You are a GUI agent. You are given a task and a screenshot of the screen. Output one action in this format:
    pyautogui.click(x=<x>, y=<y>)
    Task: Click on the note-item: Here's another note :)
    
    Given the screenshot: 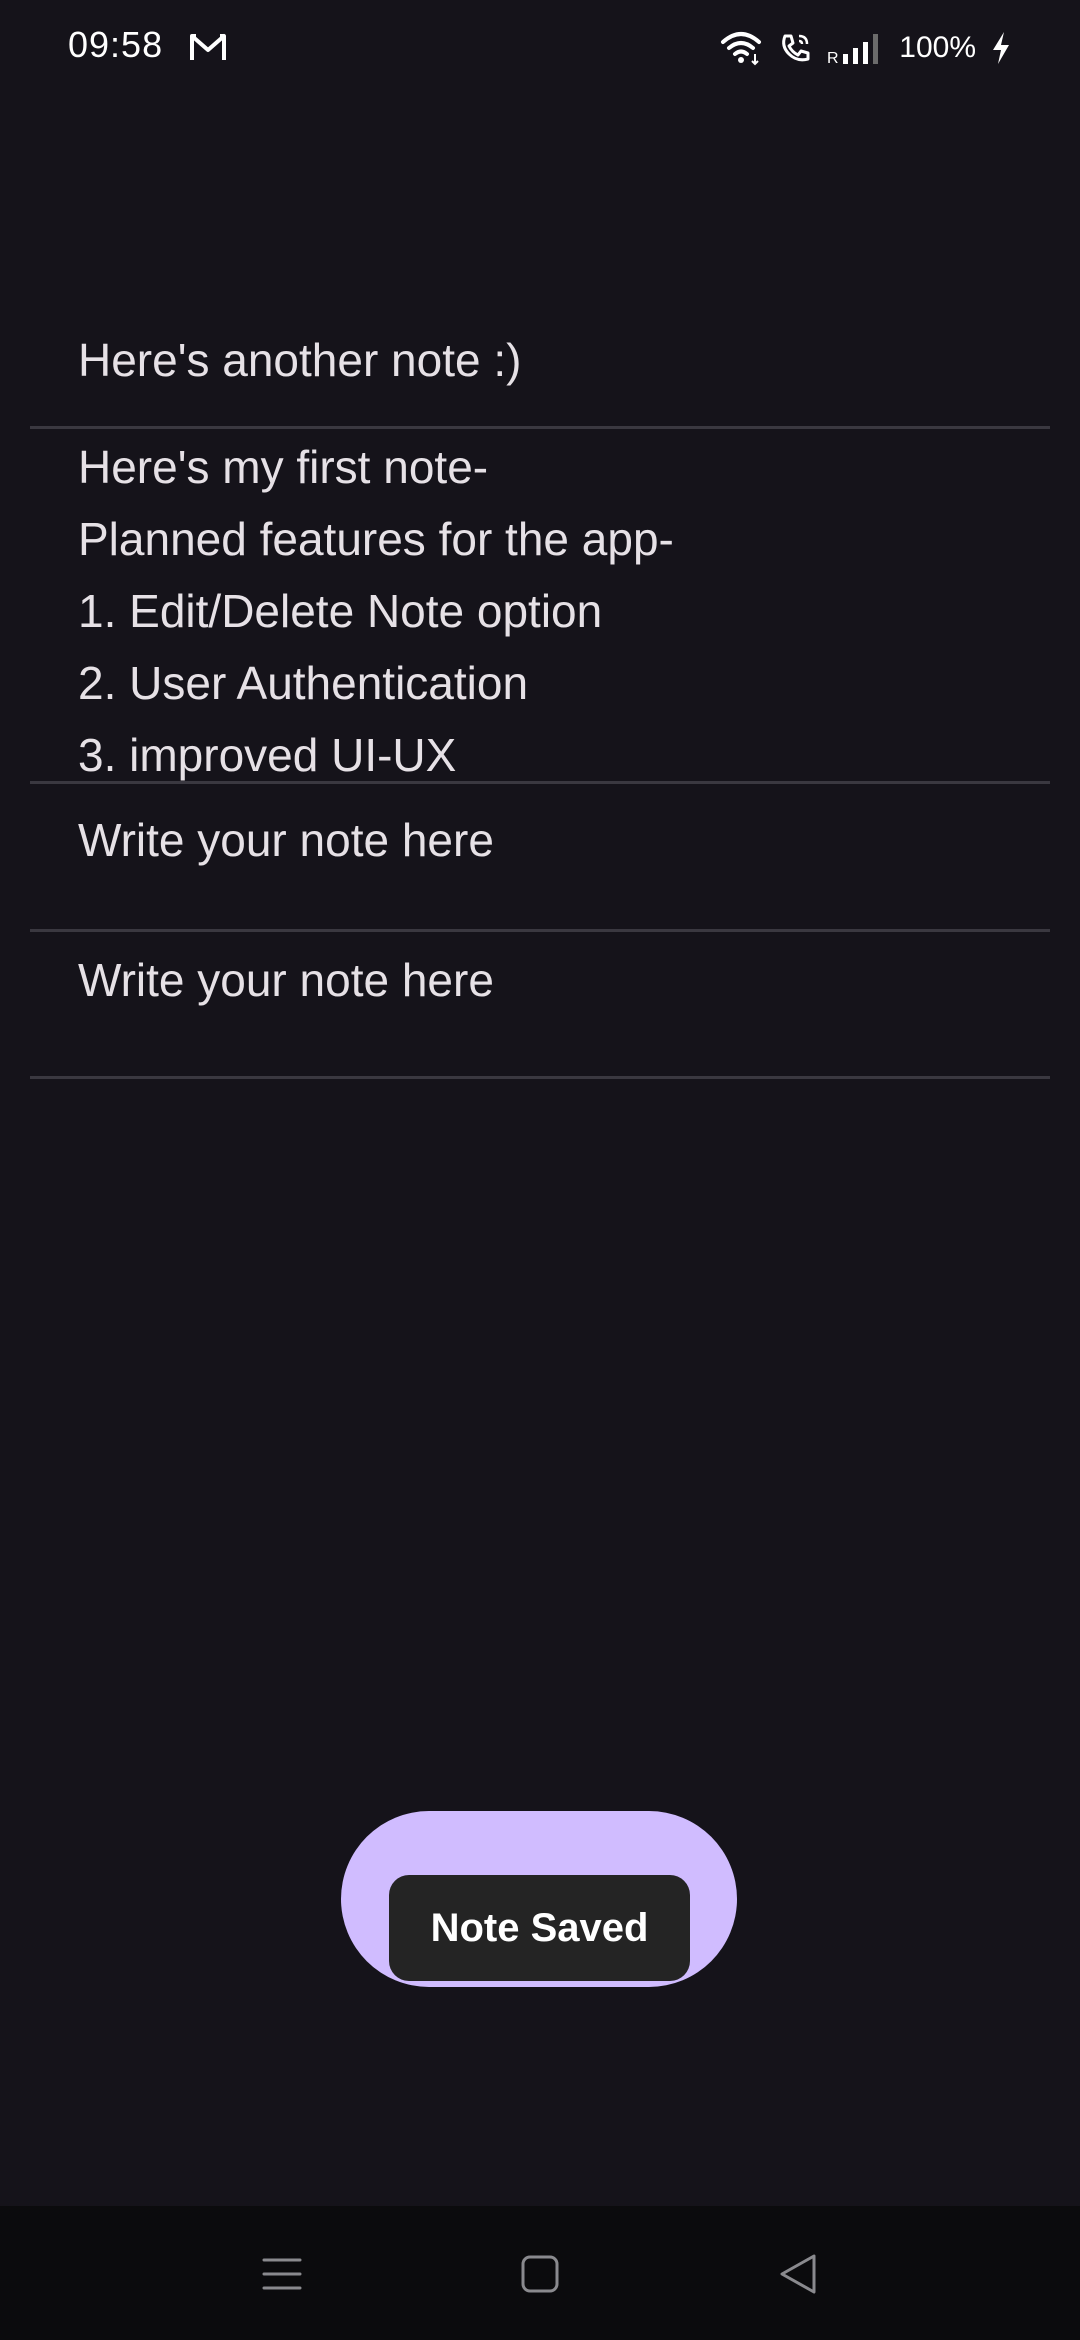 What is the action you would take?
    pyautogui.click(x=540, y=364)
    